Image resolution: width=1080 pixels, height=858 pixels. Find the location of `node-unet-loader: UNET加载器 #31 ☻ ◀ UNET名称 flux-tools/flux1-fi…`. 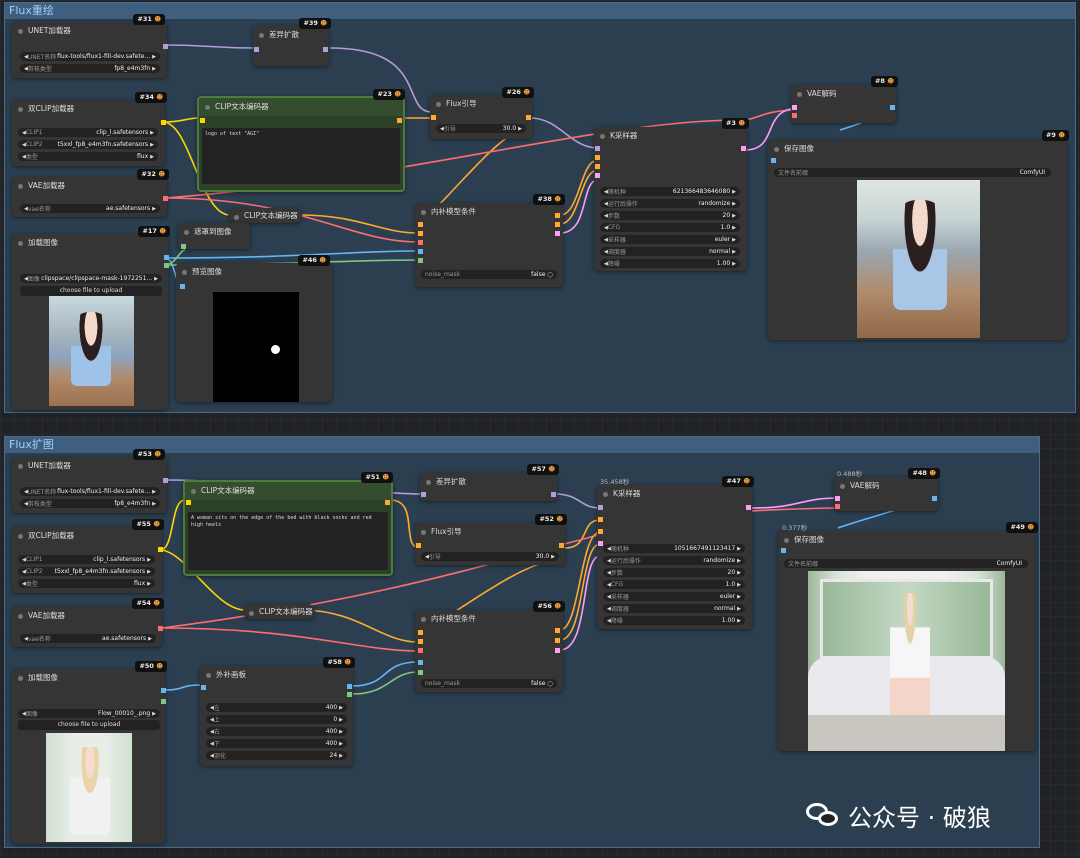

node-unet-loader: UNET加载器 #31 ☻ ◀ UNET名称 flux-tools/flux1-fi… is located at coordinates (90, 46).